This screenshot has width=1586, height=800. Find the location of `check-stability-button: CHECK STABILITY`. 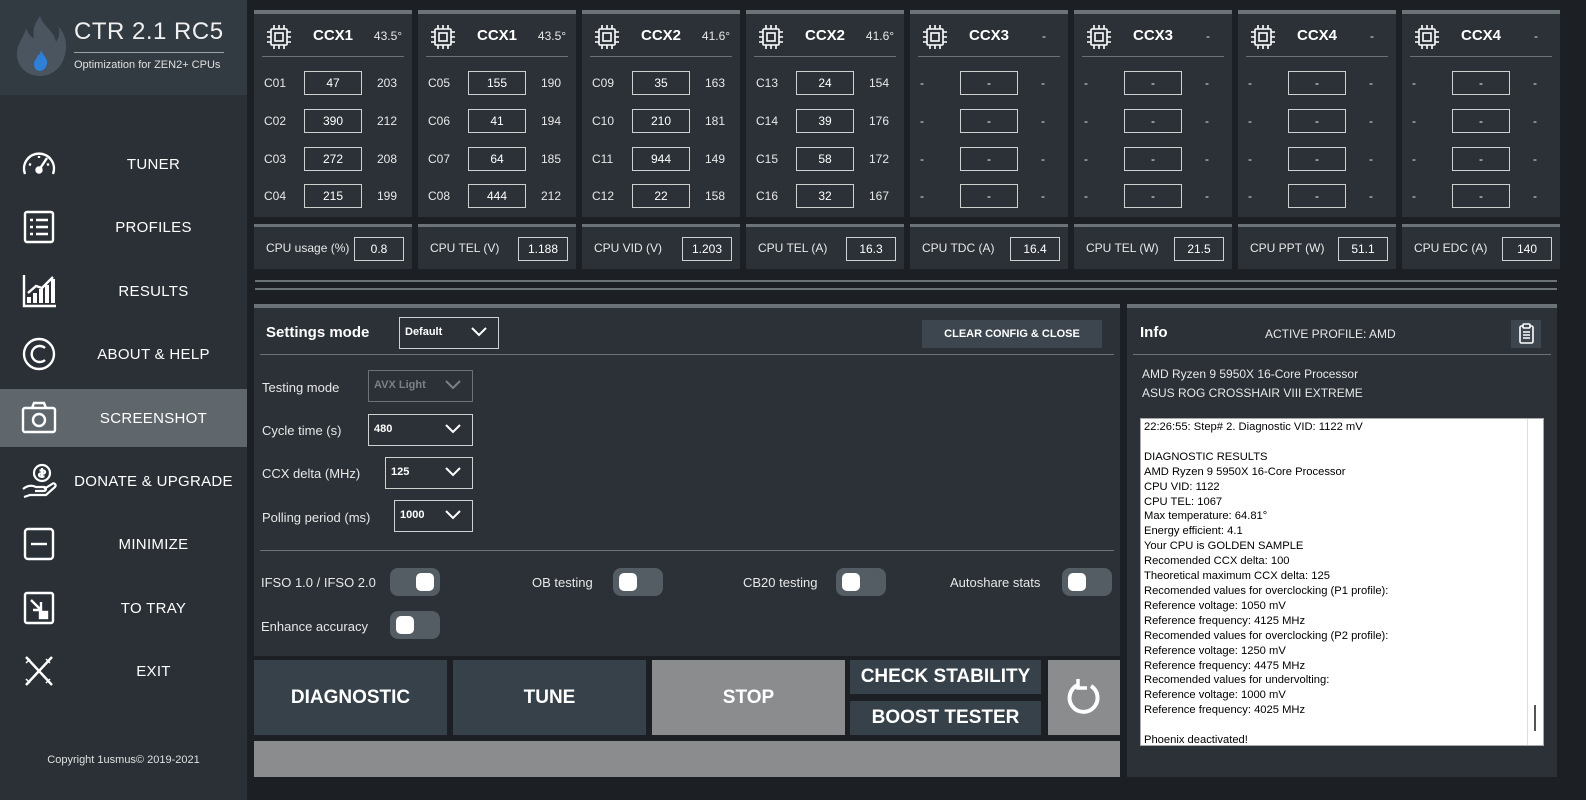

check-stability-button: CHECK STABILITY is located at coordinates (945, 677).